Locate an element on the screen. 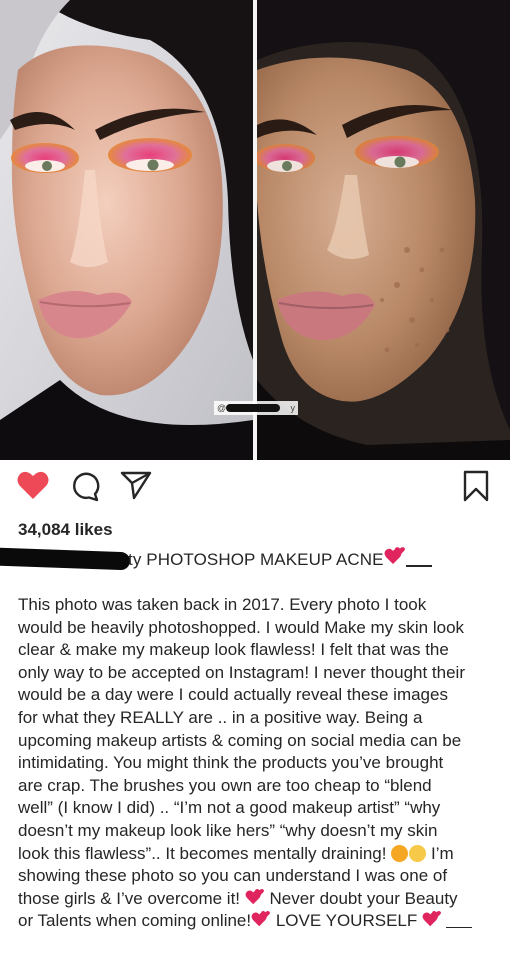  exploding-head-emoji-icon is located at coordinates (418, 853).